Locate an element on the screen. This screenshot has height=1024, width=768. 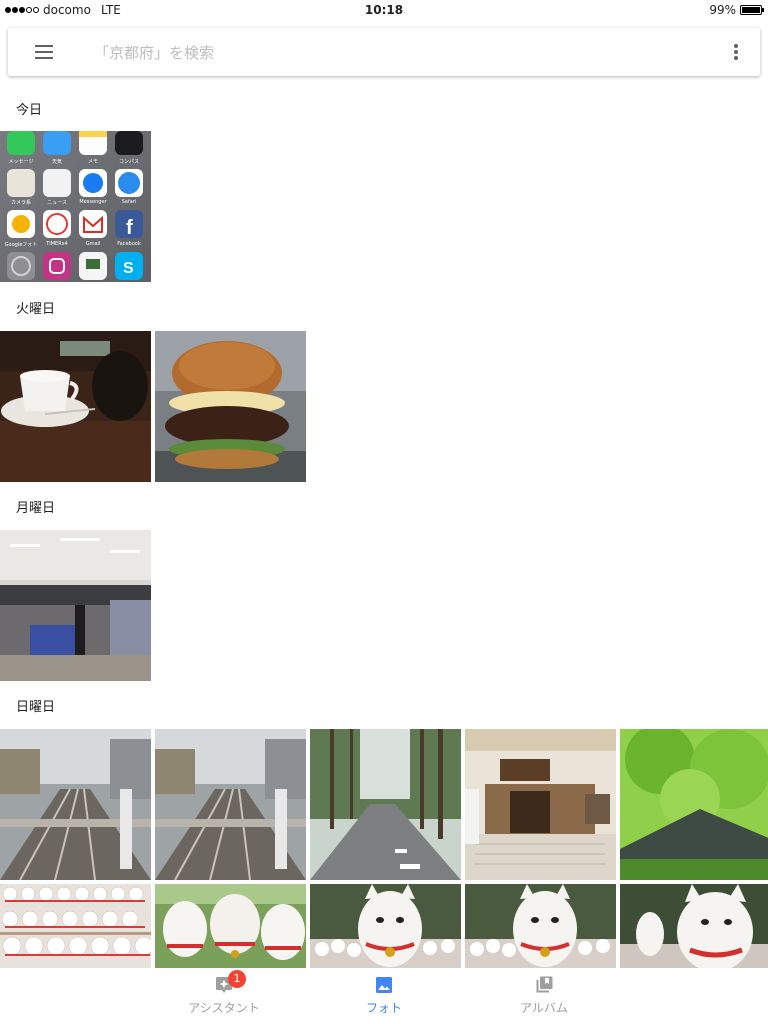
app-label-gmail: Gmail is located at coordinates (93, 244).